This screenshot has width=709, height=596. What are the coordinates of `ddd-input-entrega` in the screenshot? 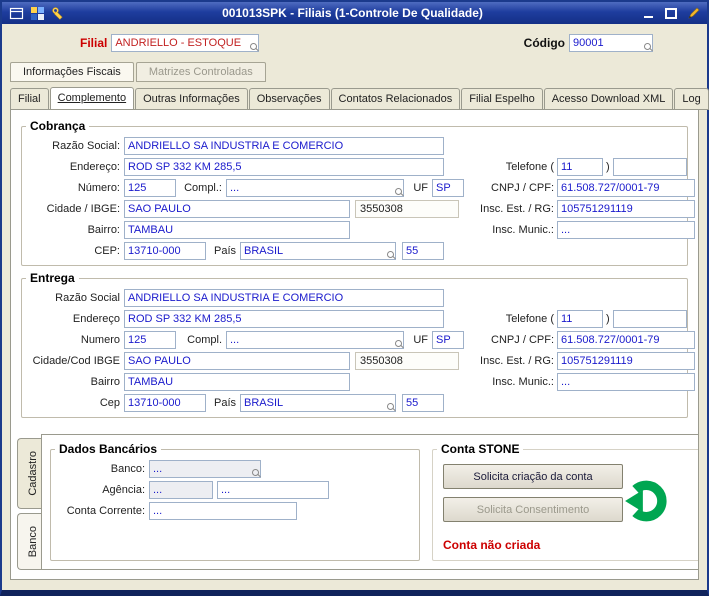 It's located at (580, 319).